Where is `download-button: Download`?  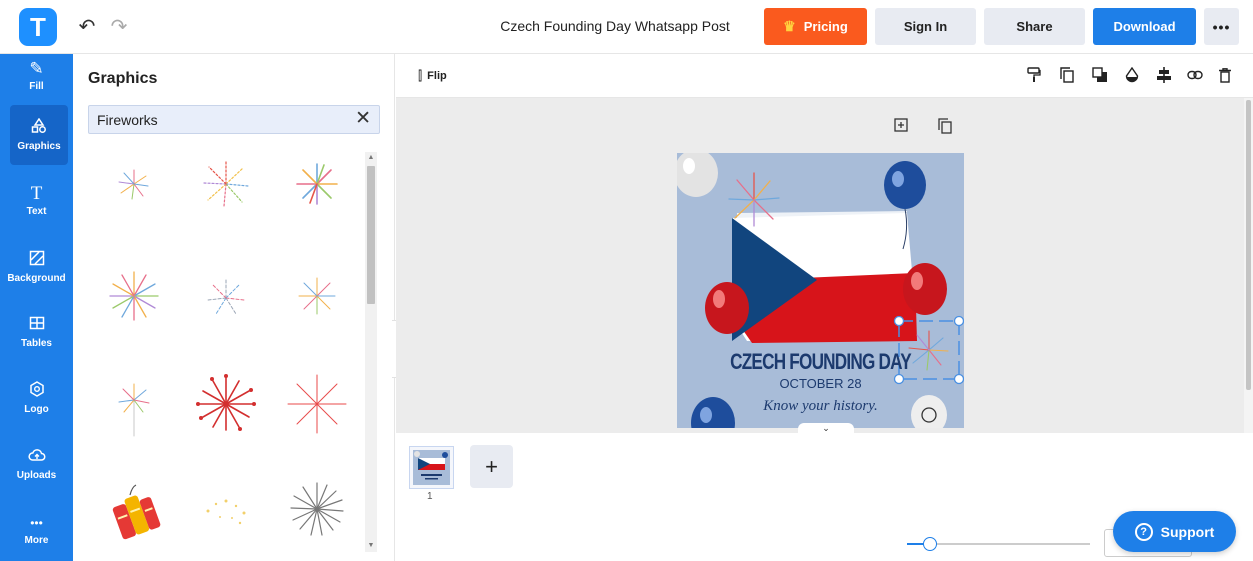 download-button: Download is located at coordinates (1144, 26).